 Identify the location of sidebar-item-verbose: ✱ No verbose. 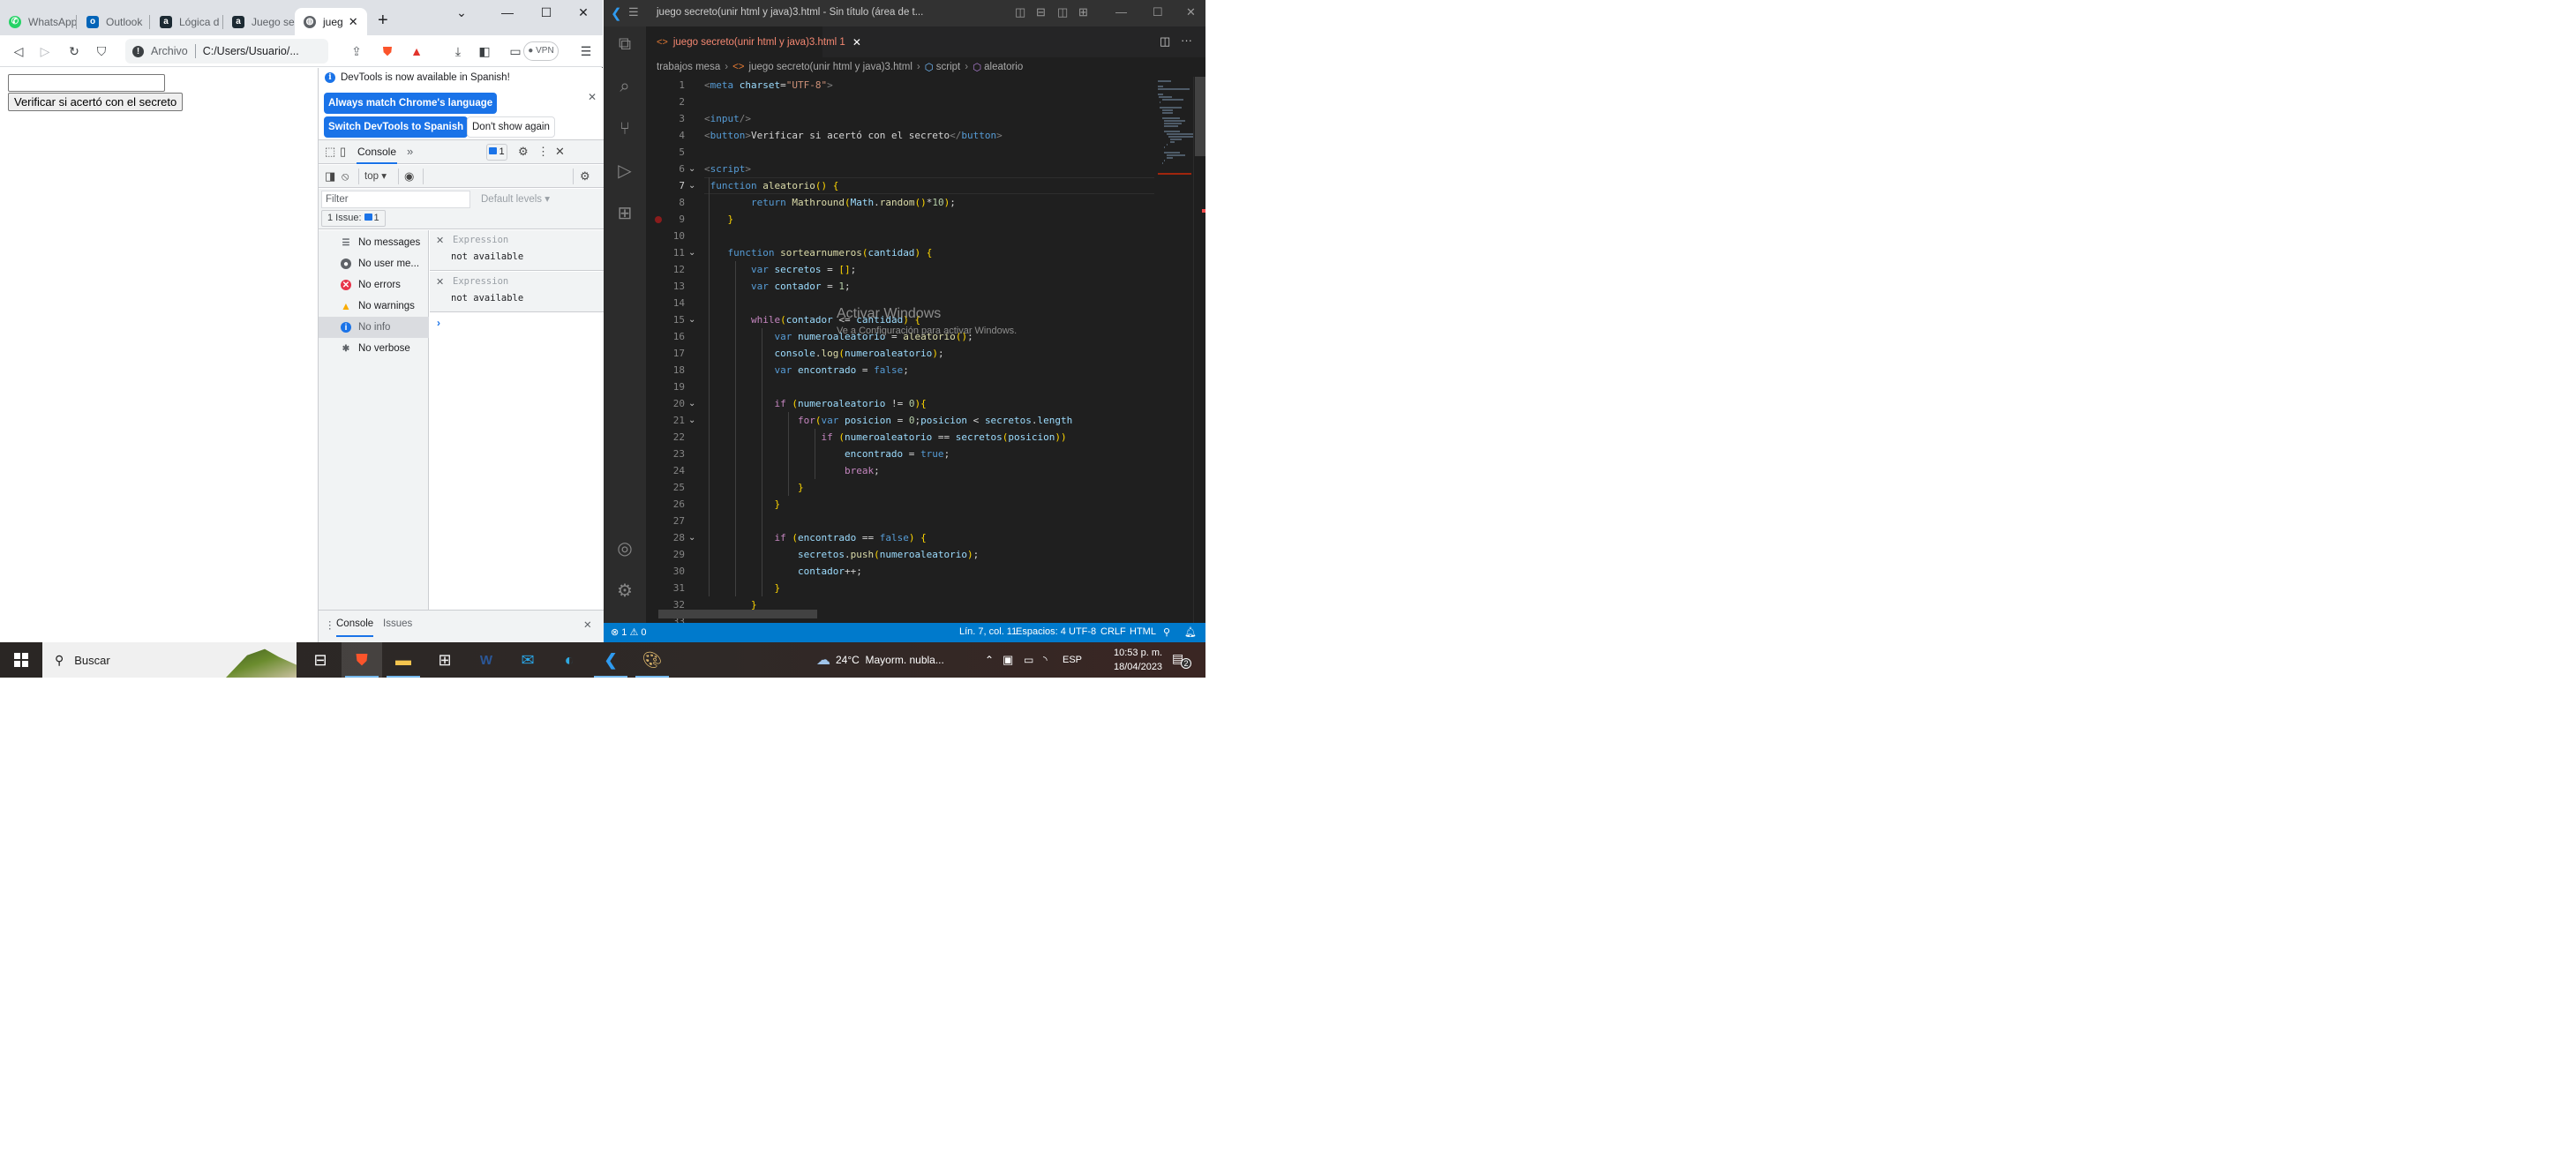
(374, 348).